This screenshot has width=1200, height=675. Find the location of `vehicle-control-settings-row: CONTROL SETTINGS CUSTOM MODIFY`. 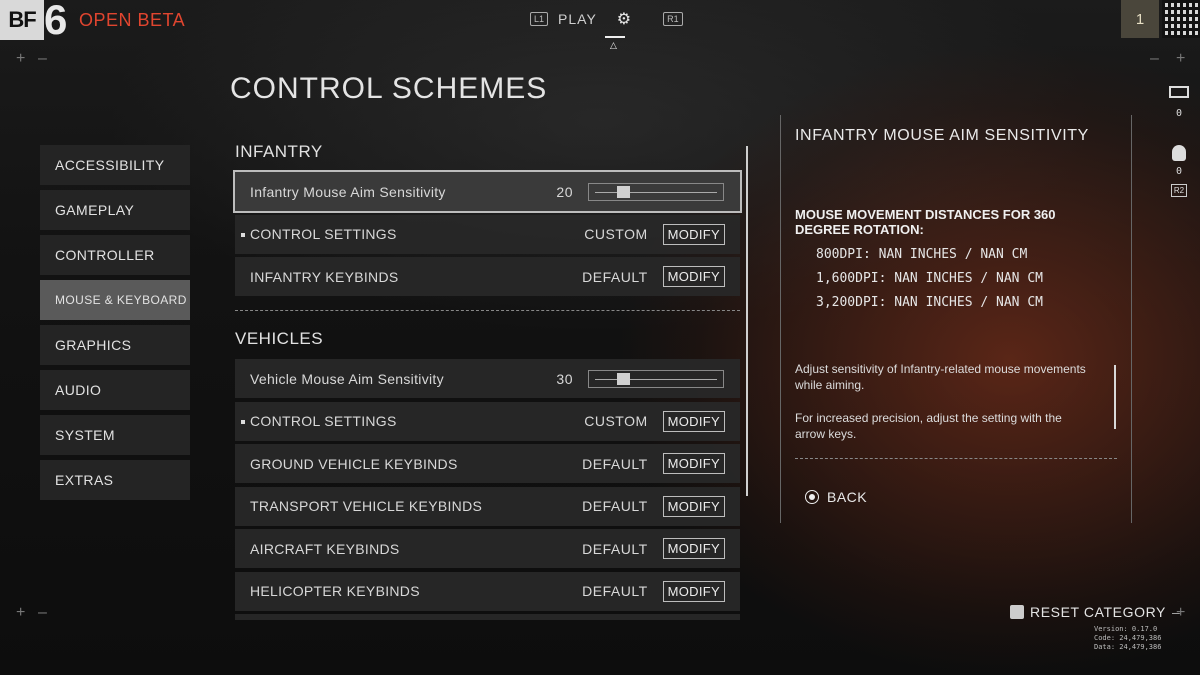

vehicle-control-settings-row: CONTROL SETTINGS CUSTOM MODIFY is located at coordinates (487, 421).